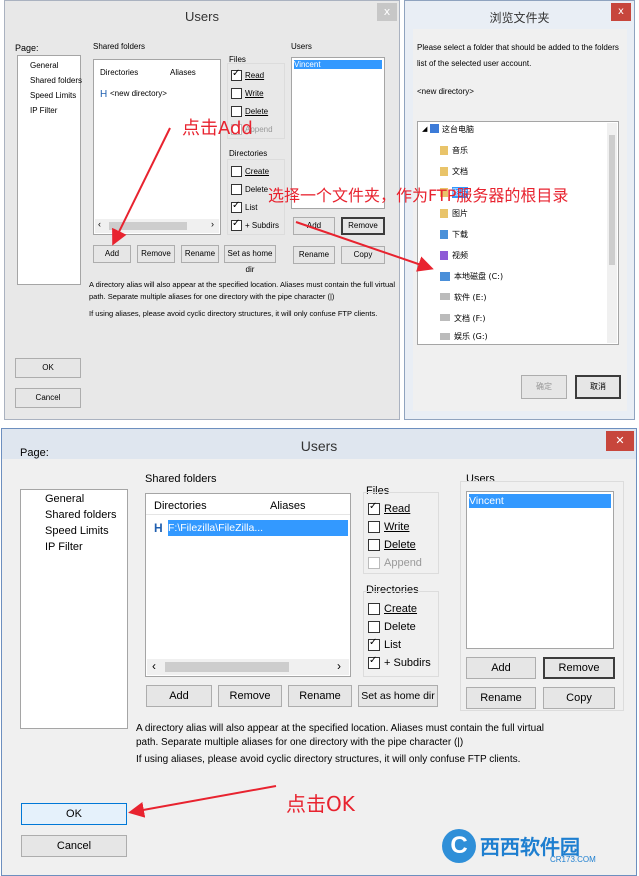 This screenshot has width=639, height=876. Describe the element at coordinates (460, 171) in the screenshot. I see `tree-documents: 文档` at that location.